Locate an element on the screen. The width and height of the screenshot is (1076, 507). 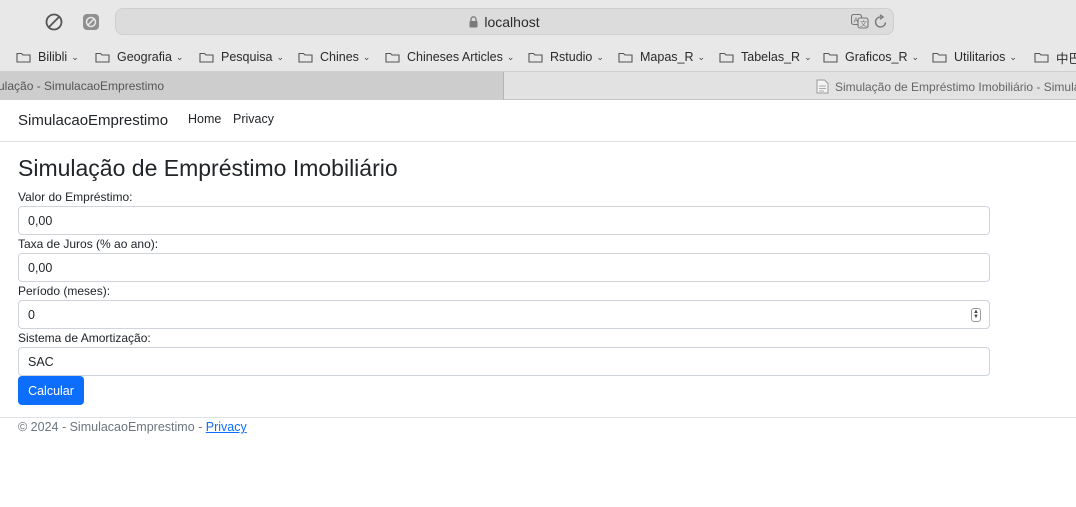
tab-active: ulação - SimulacaoEmprestimo is located at coordinates (252, 86).